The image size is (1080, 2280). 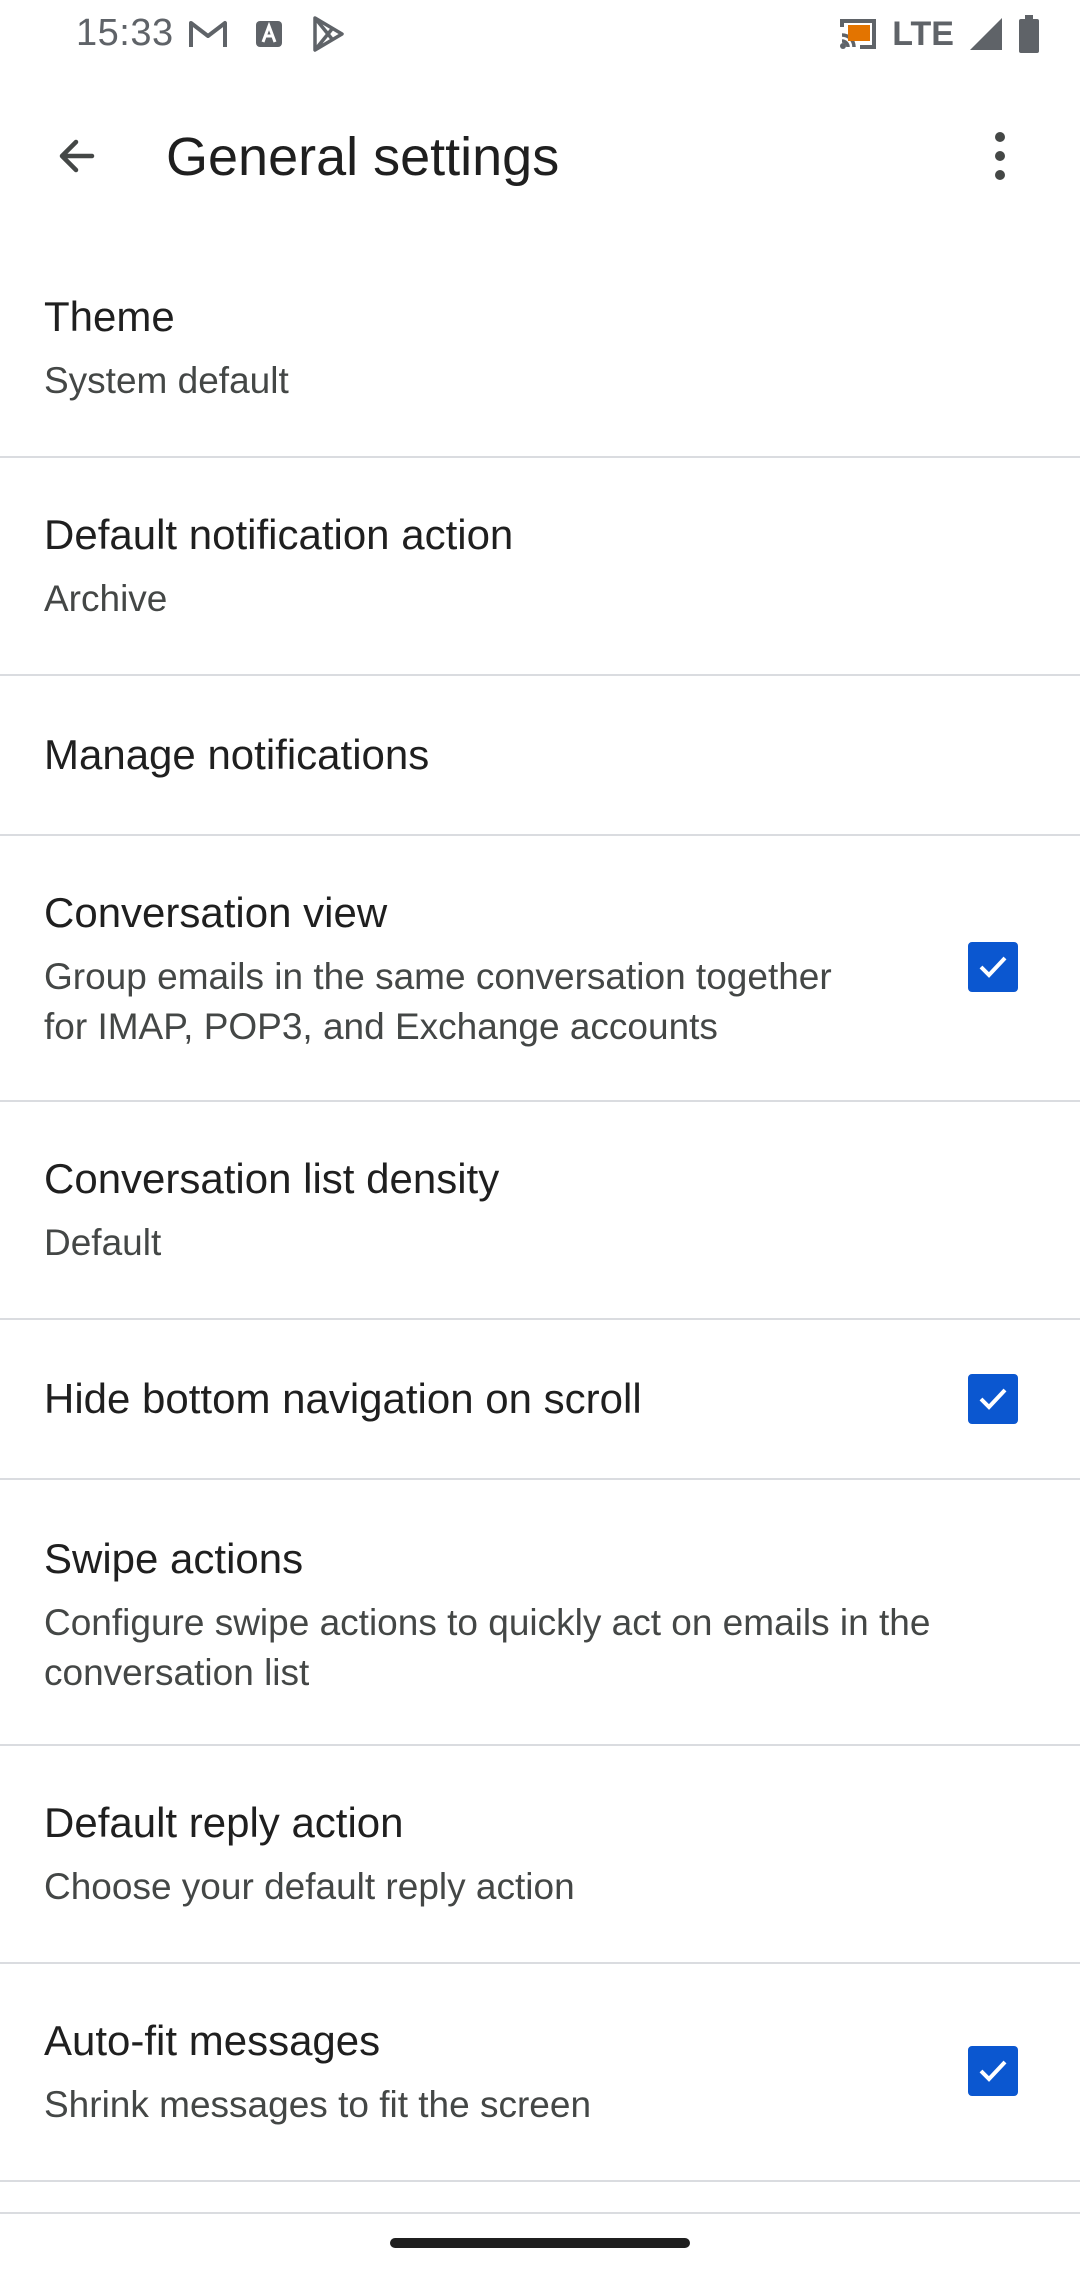 What do you see at coordinates (109, 316) in the screenshot?
I see `setting-title: Theme` at bounding box center [109, 316].